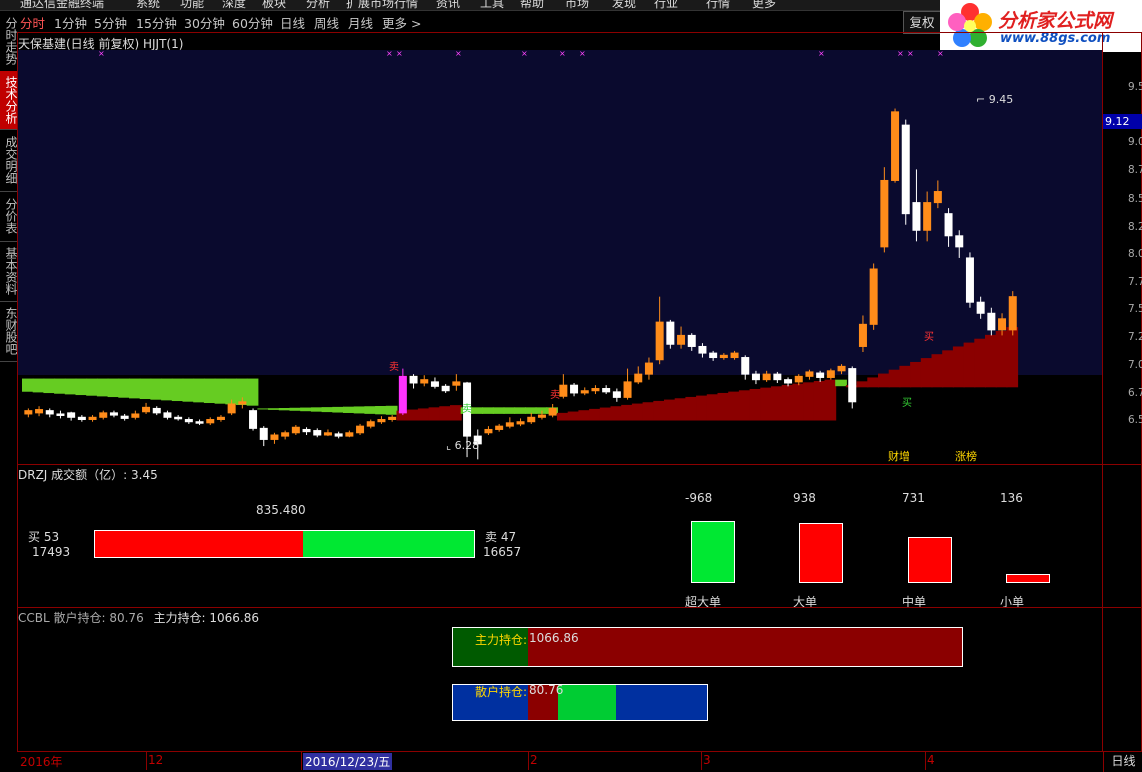  Describe the element at coordinates (204, 22) in the screenshot. I see `period-button: 30分钟` at that location.